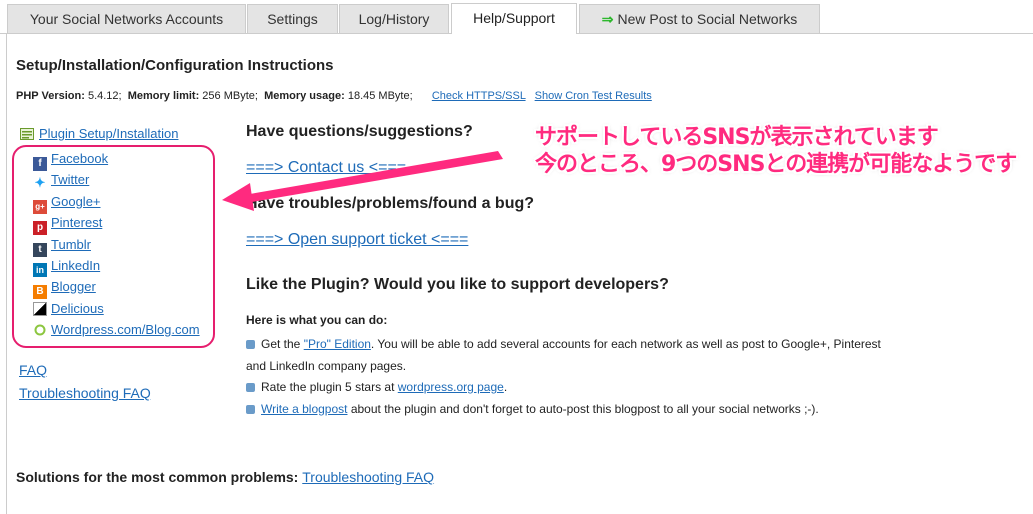  Describe the element at coordinates (33, 370) in the screenshot. I see `faq-link: FAQ` at that location.